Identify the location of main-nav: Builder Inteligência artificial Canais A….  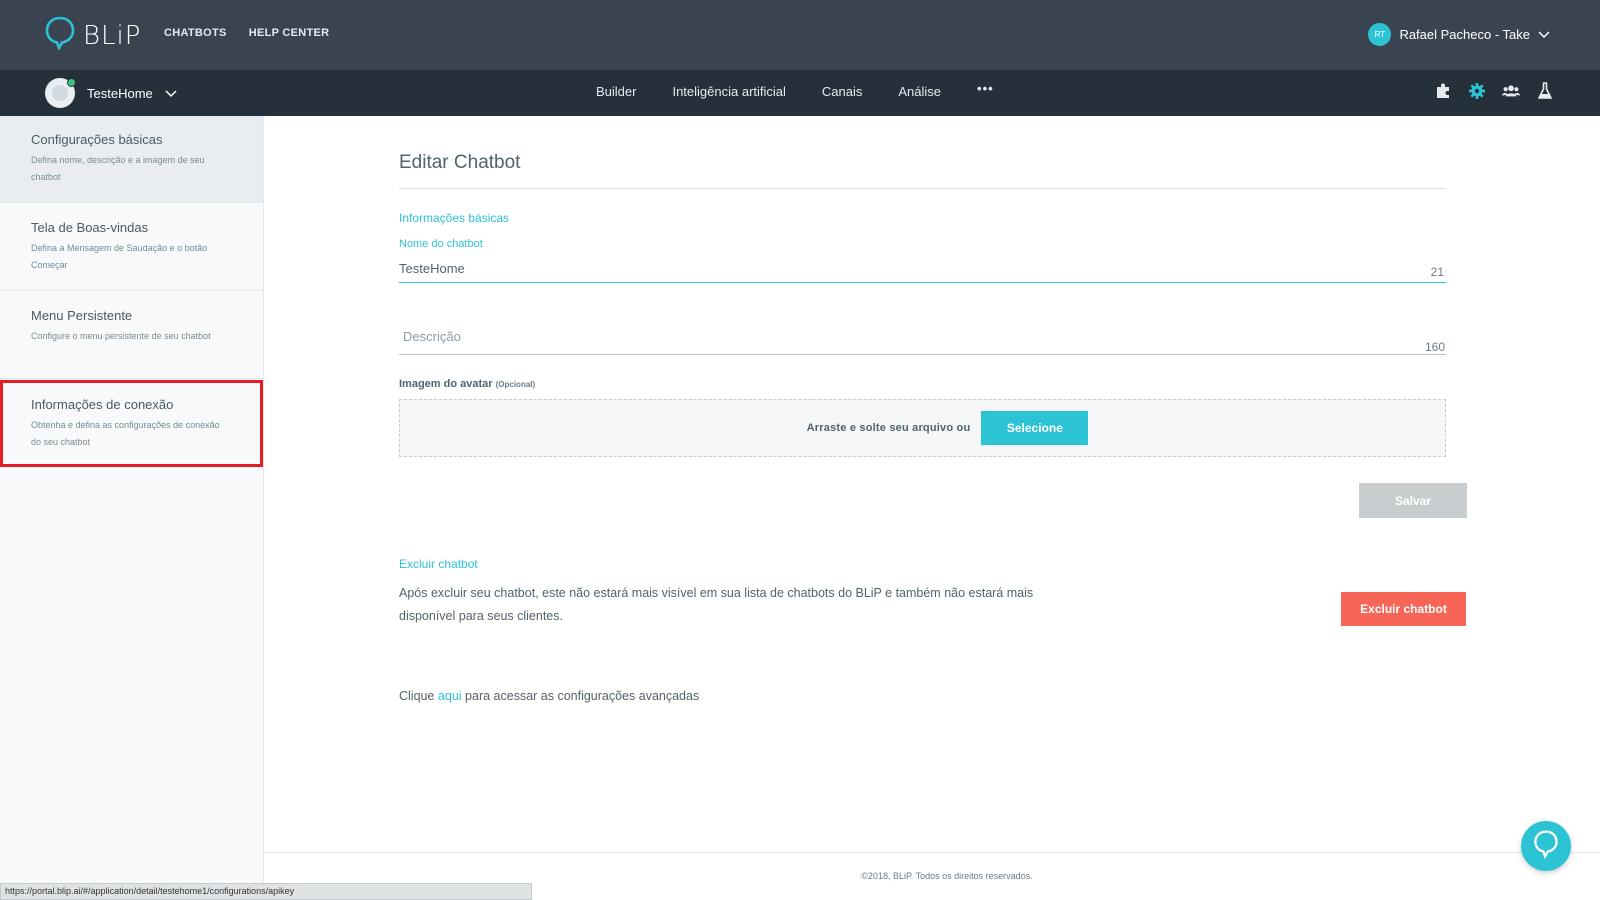
(795, 90).